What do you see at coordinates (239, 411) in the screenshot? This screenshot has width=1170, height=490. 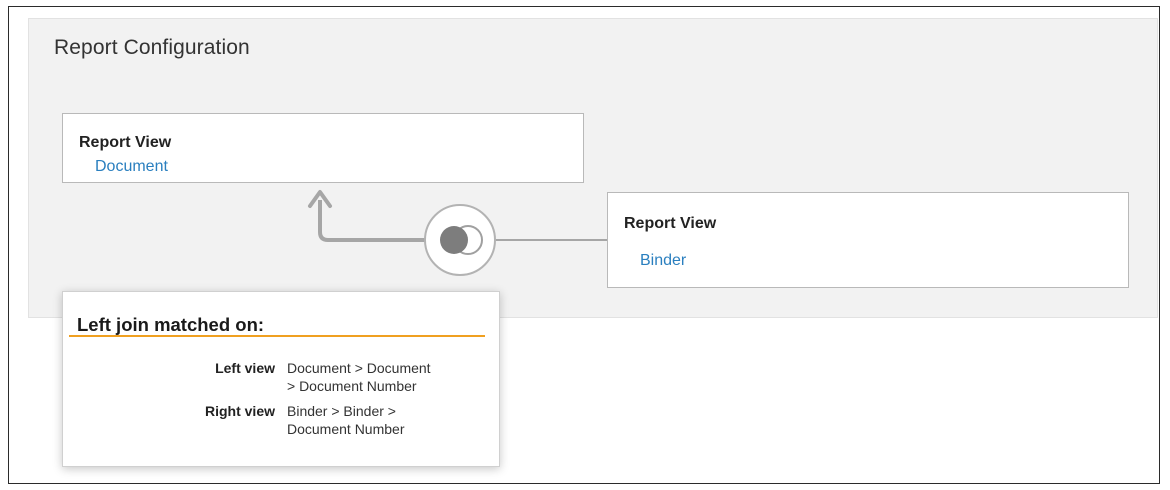 I see `right-view-label: Right view` at bounding box center [239, 411].